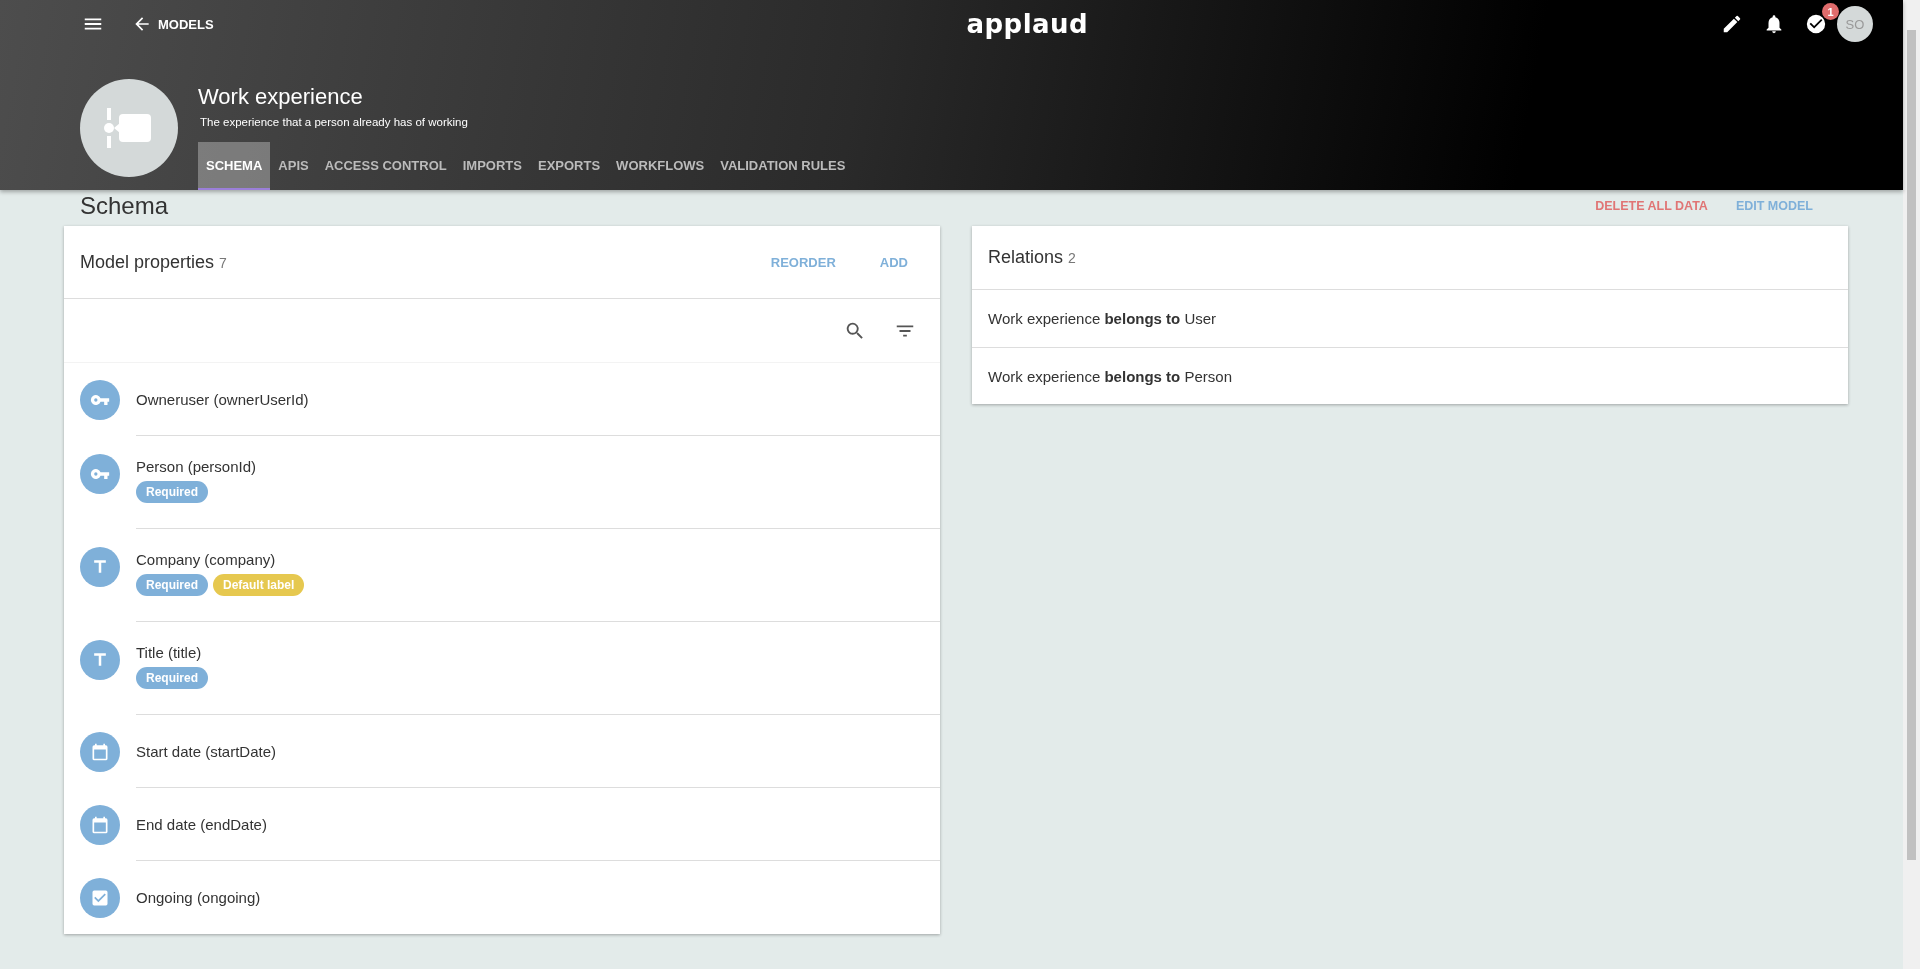 The height and width of the screenshot is (969, 1920). I want to click on property-name: Title (title), so click(538, 652).